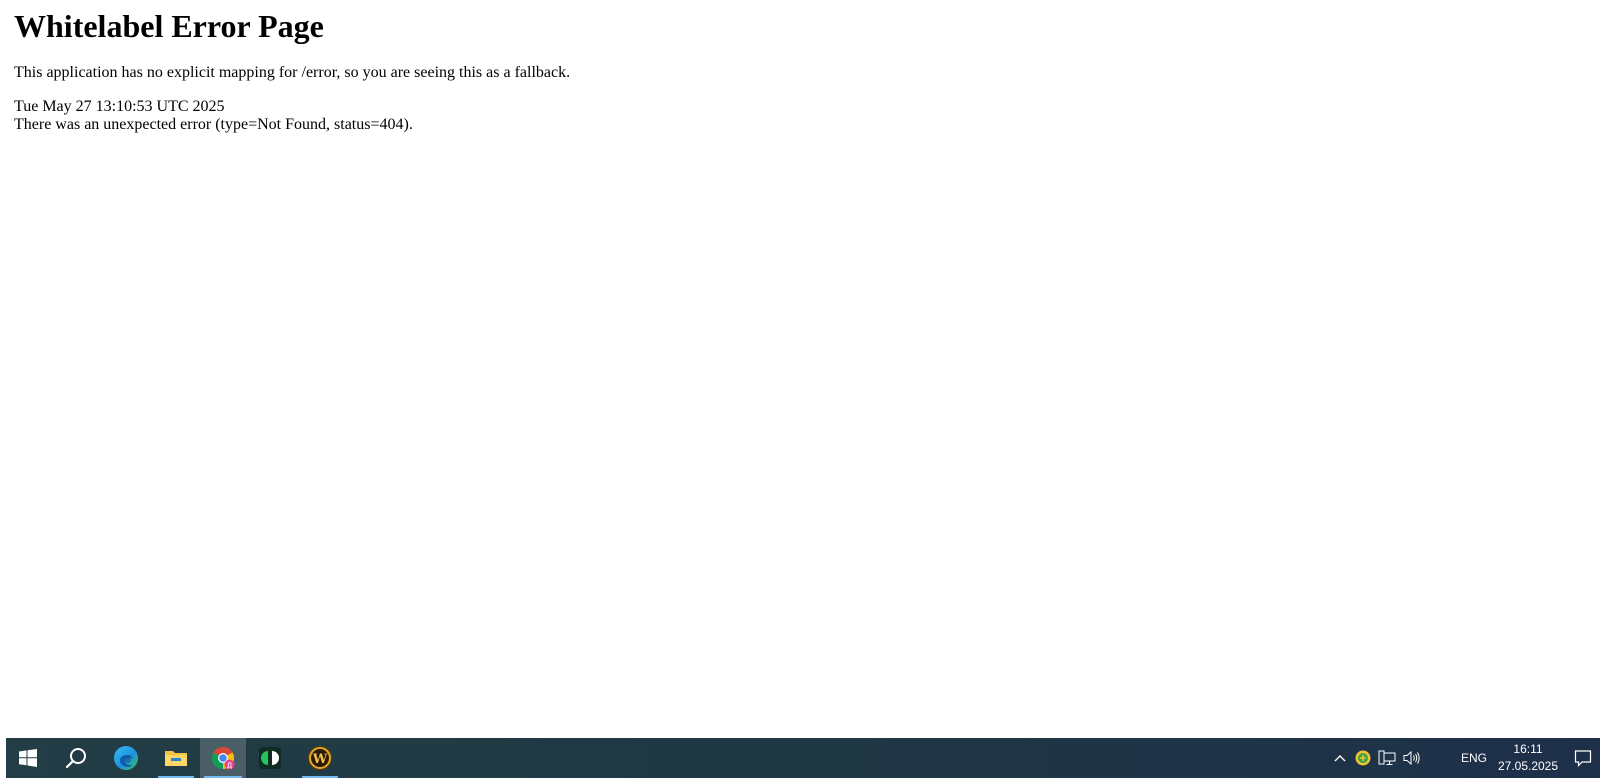 The width and height of the screenshot is (1600, 780). What do you see at coordinates (119, 106) in the screenshot?
I see `error-timestamp: Tue May 27 13:10:53 UTC 2025` at bounding box center [119, 106].